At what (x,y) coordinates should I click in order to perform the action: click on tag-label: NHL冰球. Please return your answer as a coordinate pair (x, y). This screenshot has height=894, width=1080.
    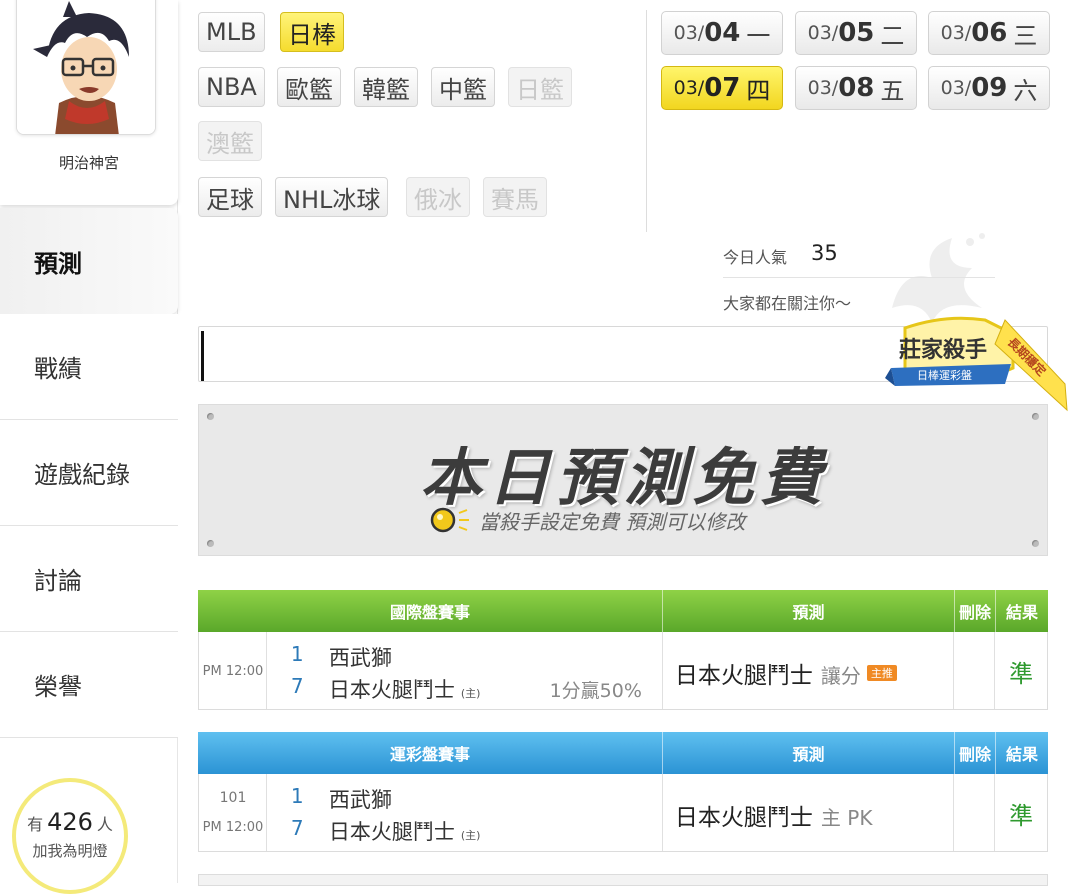
    Looking at the image, I should click on (332, 199).